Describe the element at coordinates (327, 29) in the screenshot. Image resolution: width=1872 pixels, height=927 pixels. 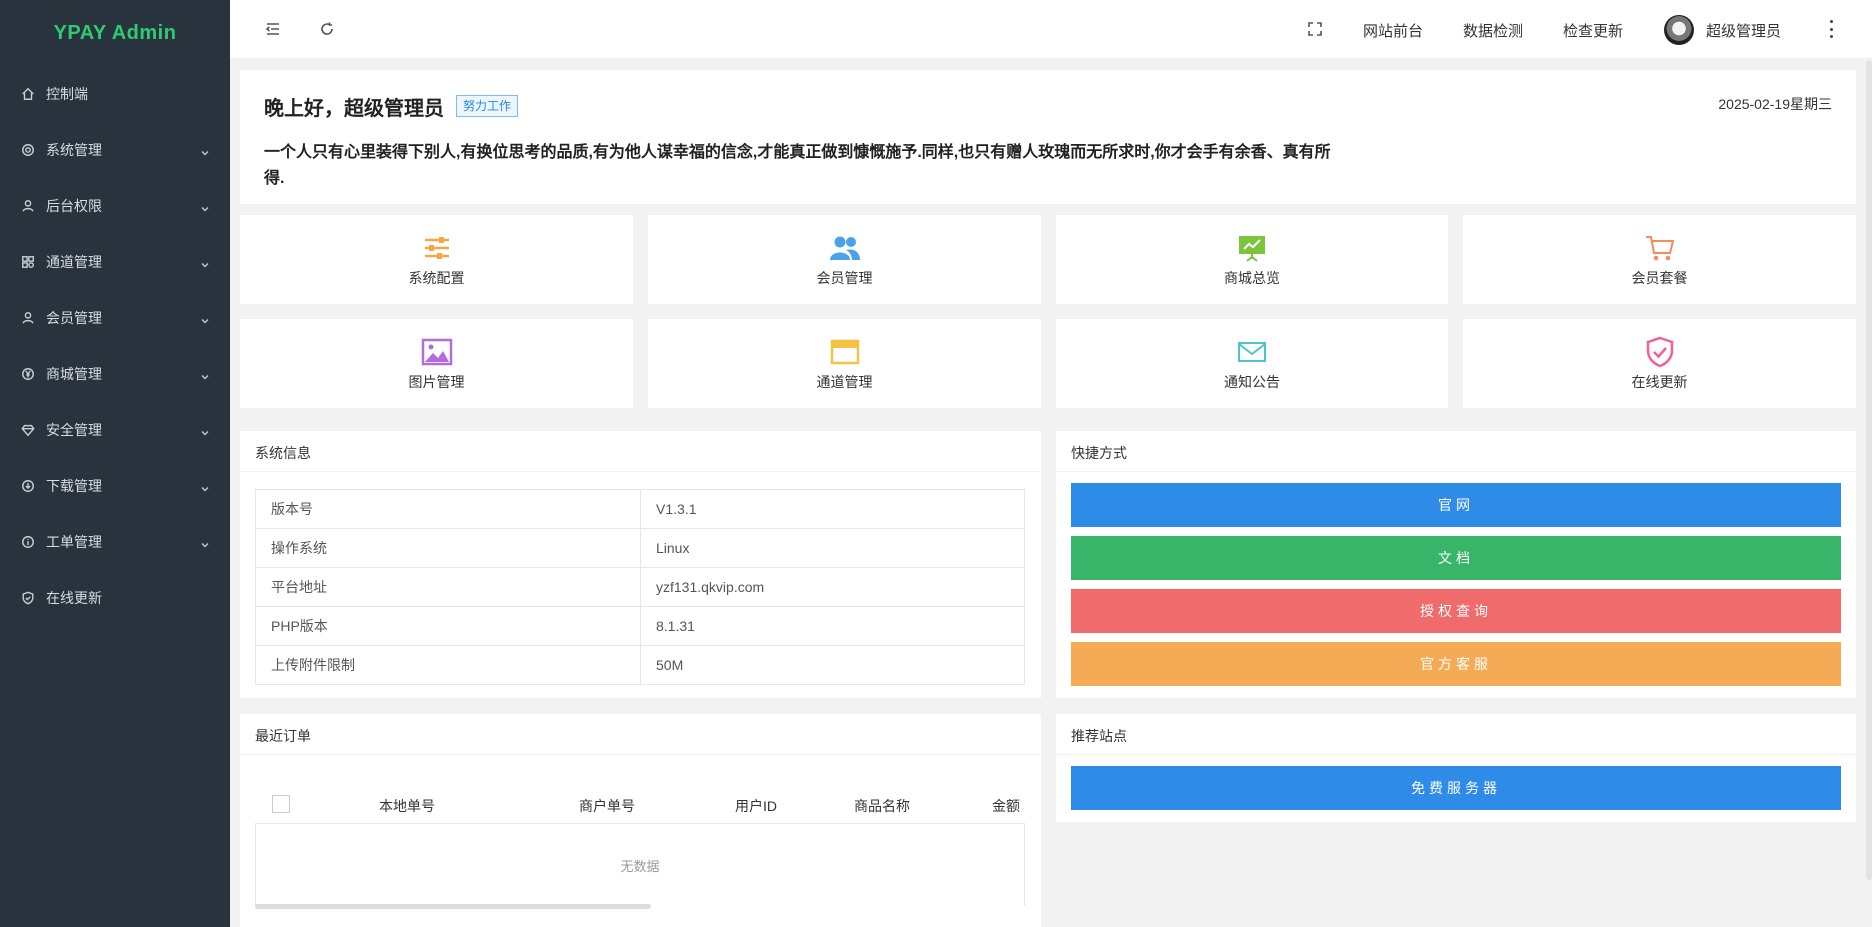
I see `refresh-icon` at that location.